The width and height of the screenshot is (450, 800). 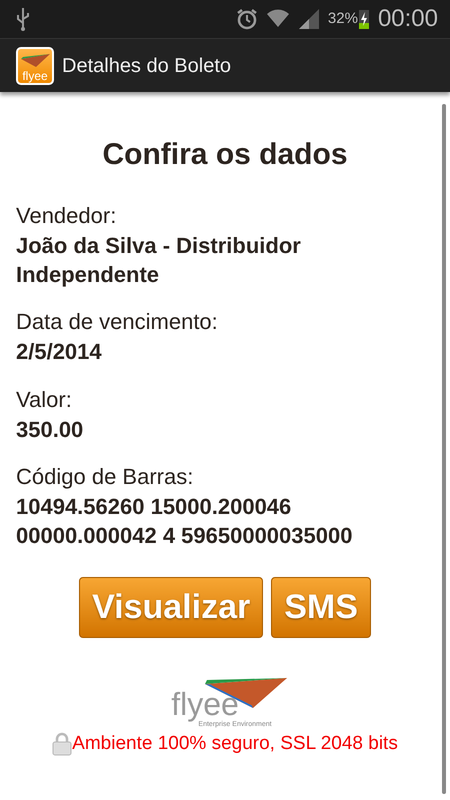 What do you see at coordinates (321, 607) in the screenshot?
I see `sms-button: SMS` at bounding box center [321, 607].